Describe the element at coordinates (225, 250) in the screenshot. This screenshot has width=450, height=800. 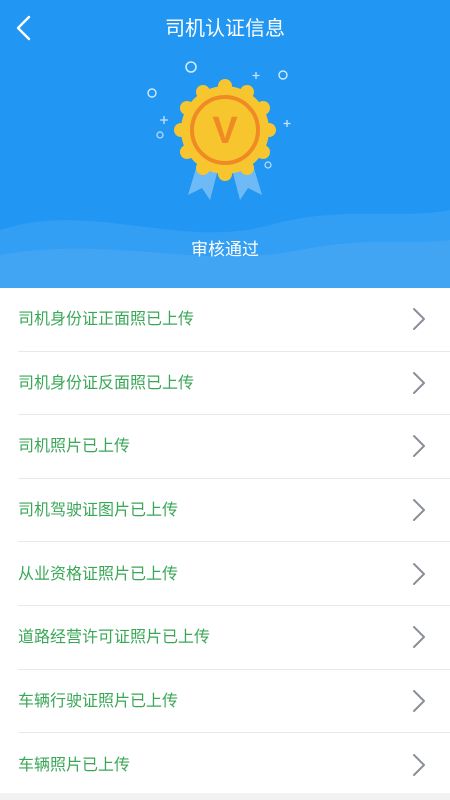
I see `status-text: 审核通过` at that location.